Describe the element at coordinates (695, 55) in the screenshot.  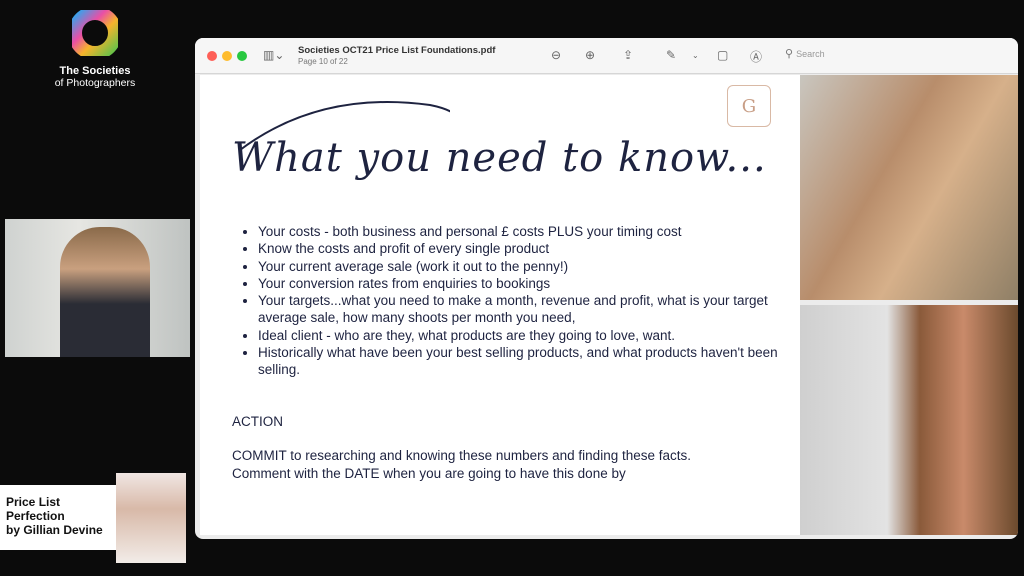
I see `chevron-down-icon: ⌄` at that location.